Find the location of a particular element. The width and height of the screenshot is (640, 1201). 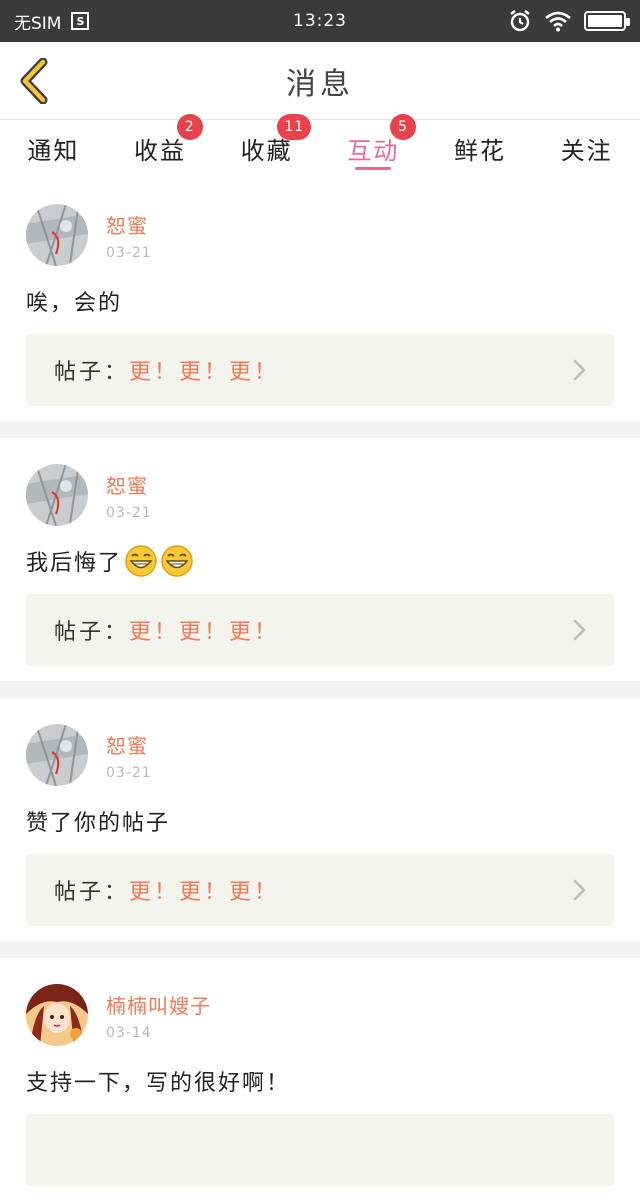

user-meta: 楠楠叫嫂子 03-14 is located at coordinates (158, 1015).